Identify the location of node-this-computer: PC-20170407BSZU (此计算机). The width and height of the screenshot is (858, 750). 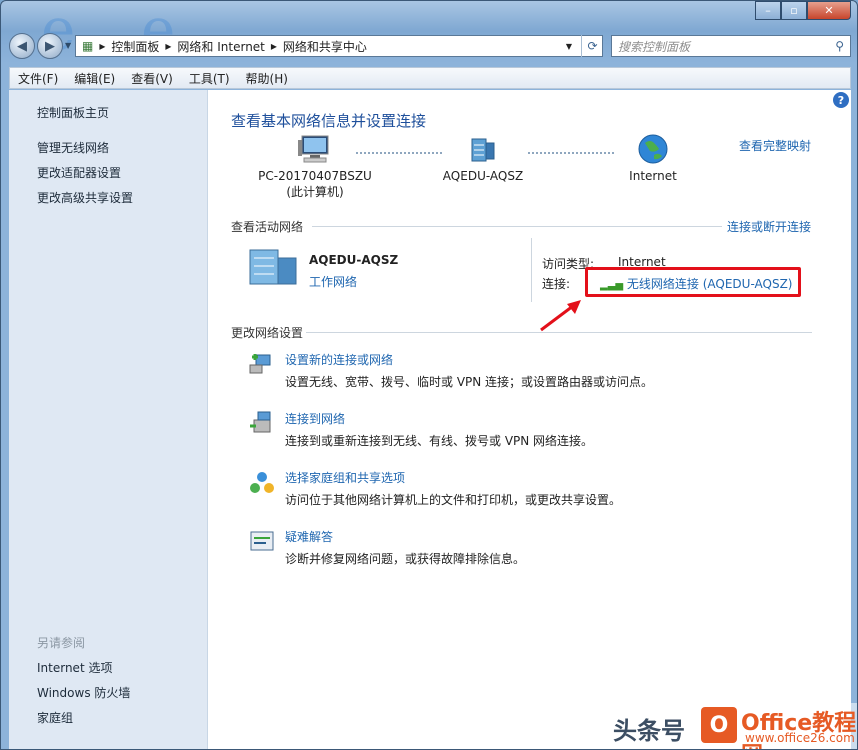
(315, 165).